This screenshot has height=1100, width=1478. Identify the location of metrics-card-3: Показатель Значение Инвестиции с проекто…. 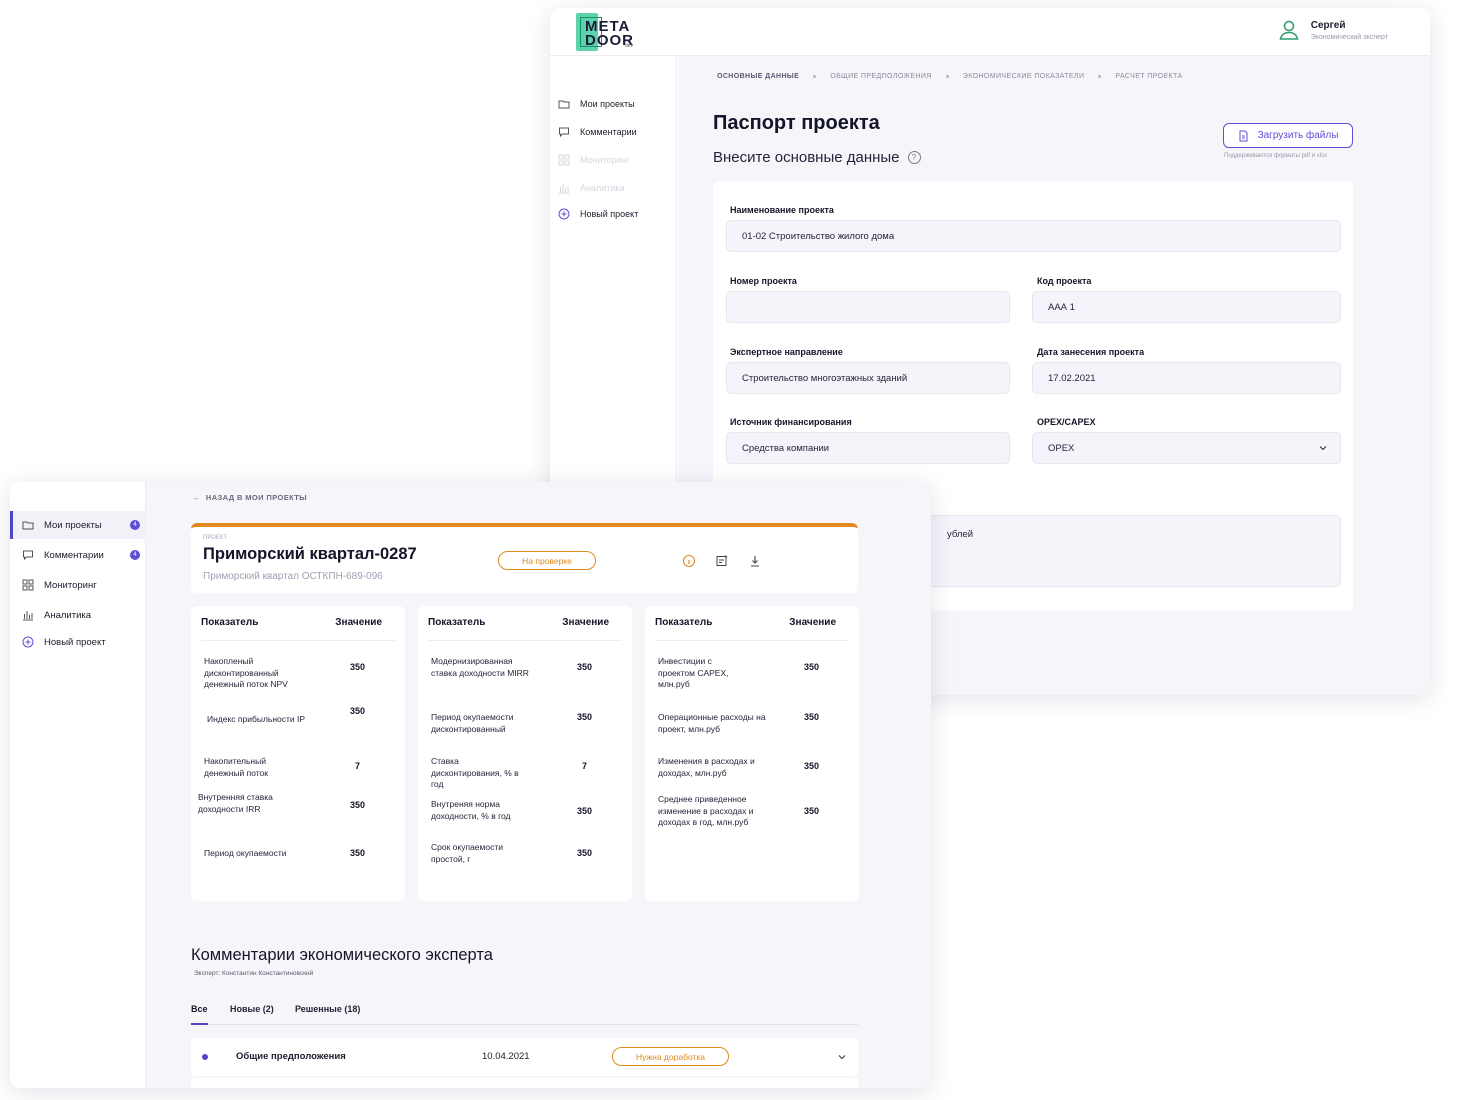
(752, 753).